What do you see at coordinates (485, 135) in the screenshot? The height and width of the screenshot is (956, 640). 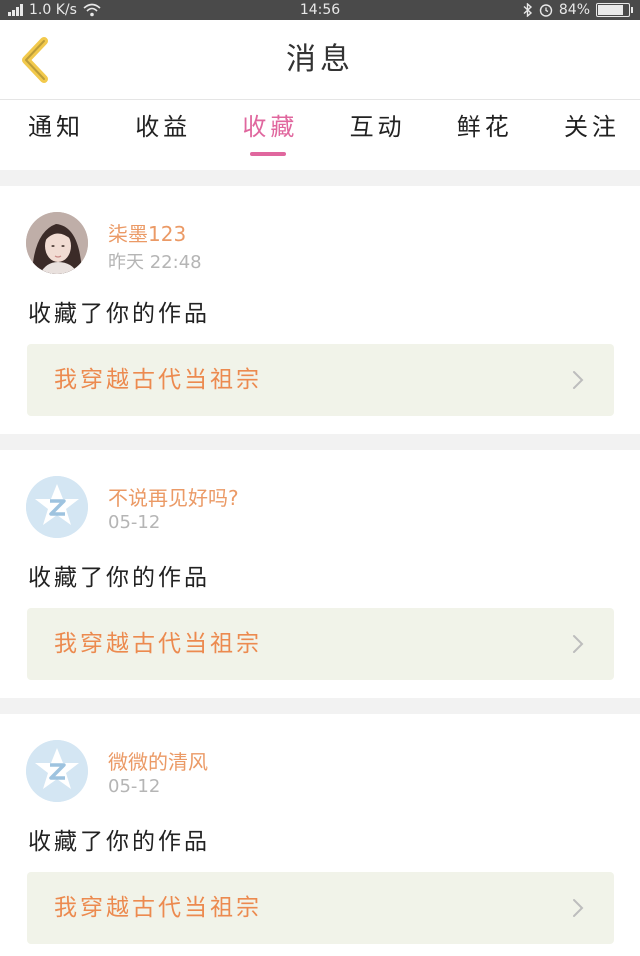 I see `tab-flowers: 鲜花` at bounding box center [485, 135].